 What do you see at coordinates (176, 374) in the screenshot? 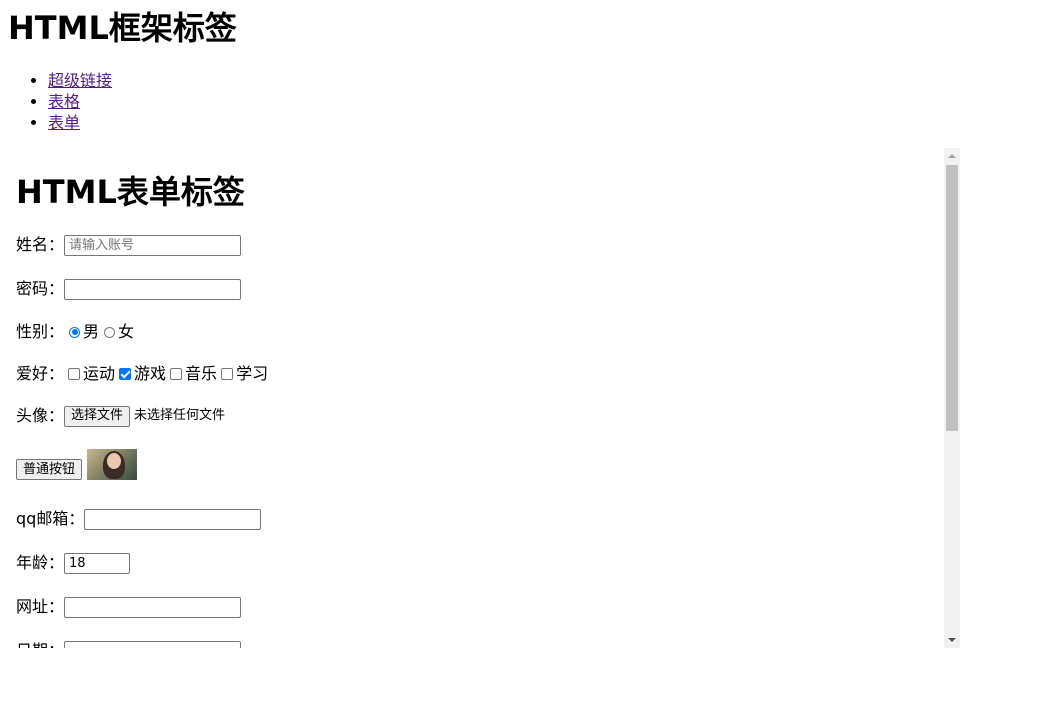
I see `hobby-music-checkbox` at bounding box center [176, 374].